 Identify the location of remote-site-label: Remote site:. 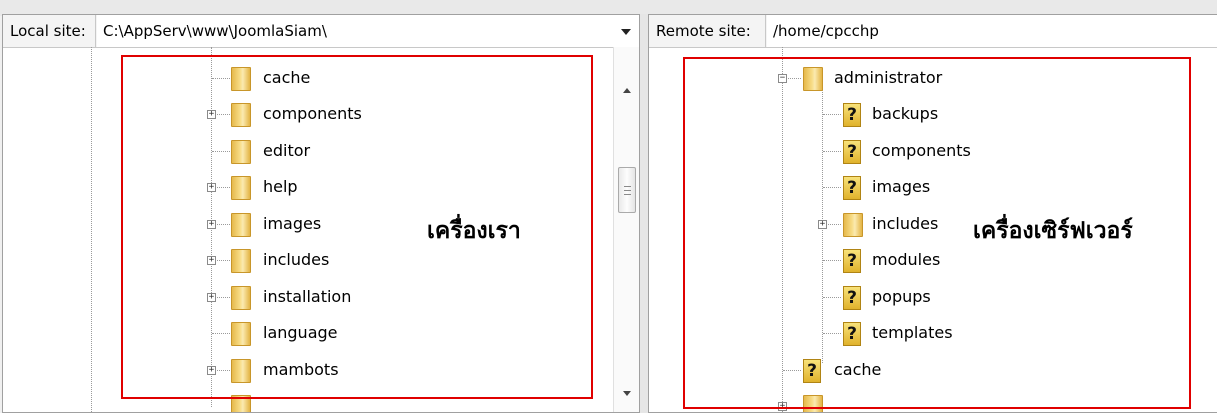
(707, 31).